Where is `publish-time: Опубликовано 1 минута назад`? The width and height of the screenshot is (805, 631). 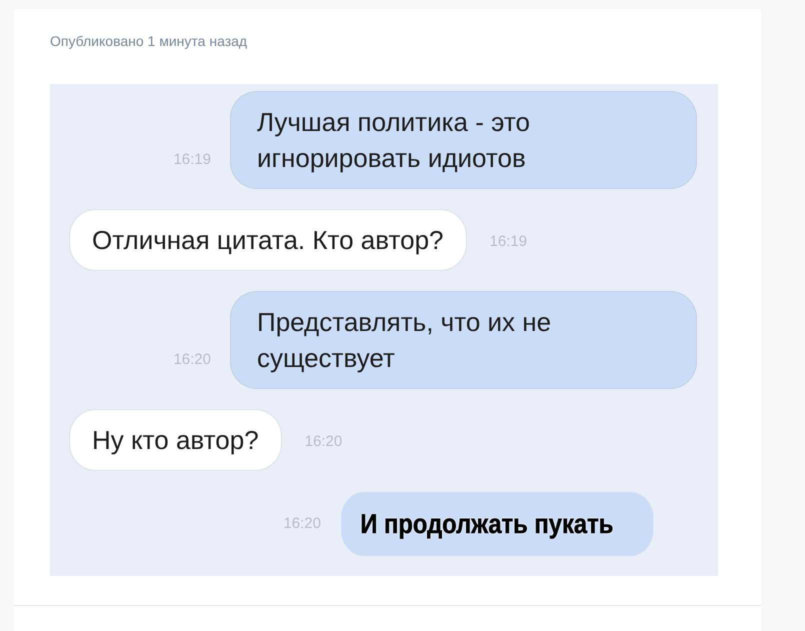
publish-time: Опубликовано 1 минута назад is located at coordinates (149, 41).